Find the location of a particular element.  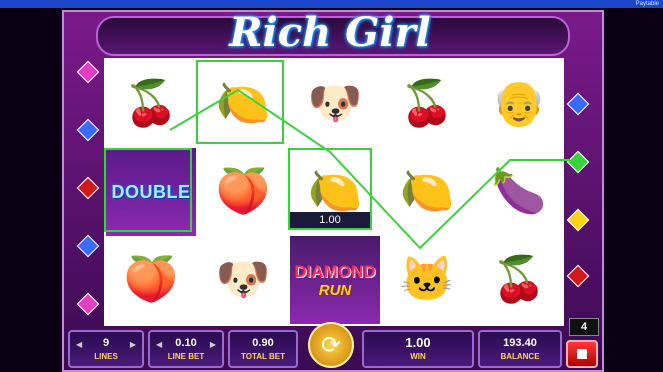

win-panel: 1.00 WIN is located at coordinates (418, 349).